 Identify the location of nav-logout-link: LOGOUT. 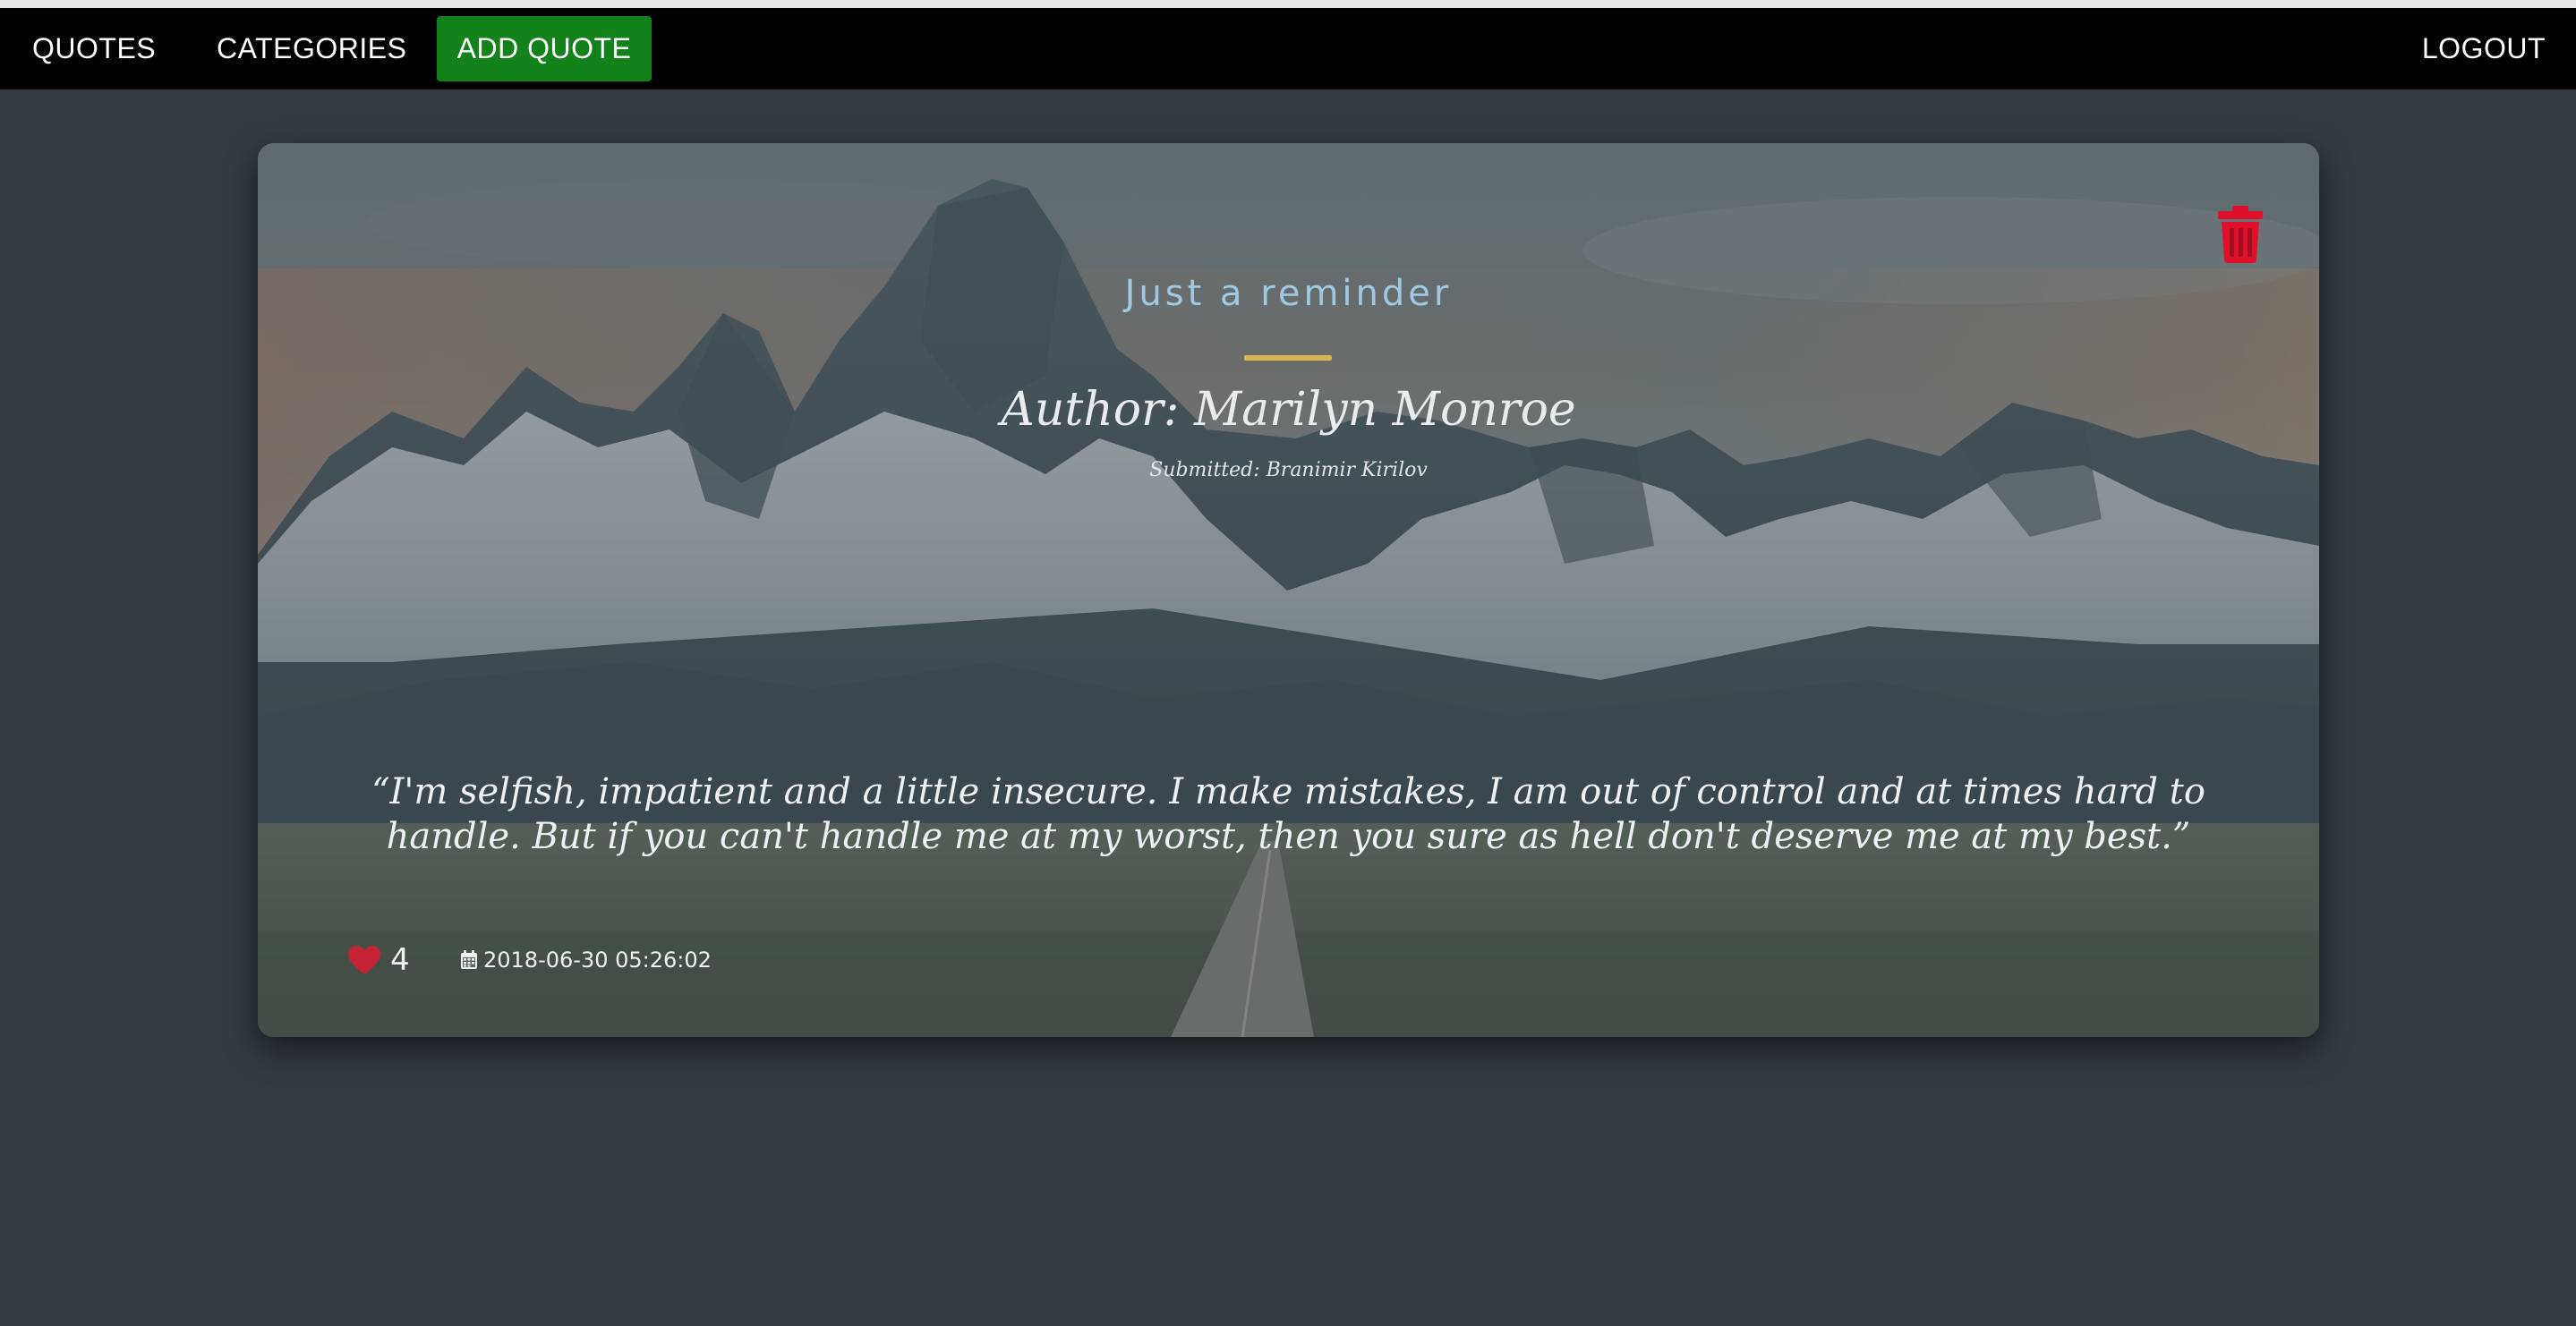
(2484, 49).